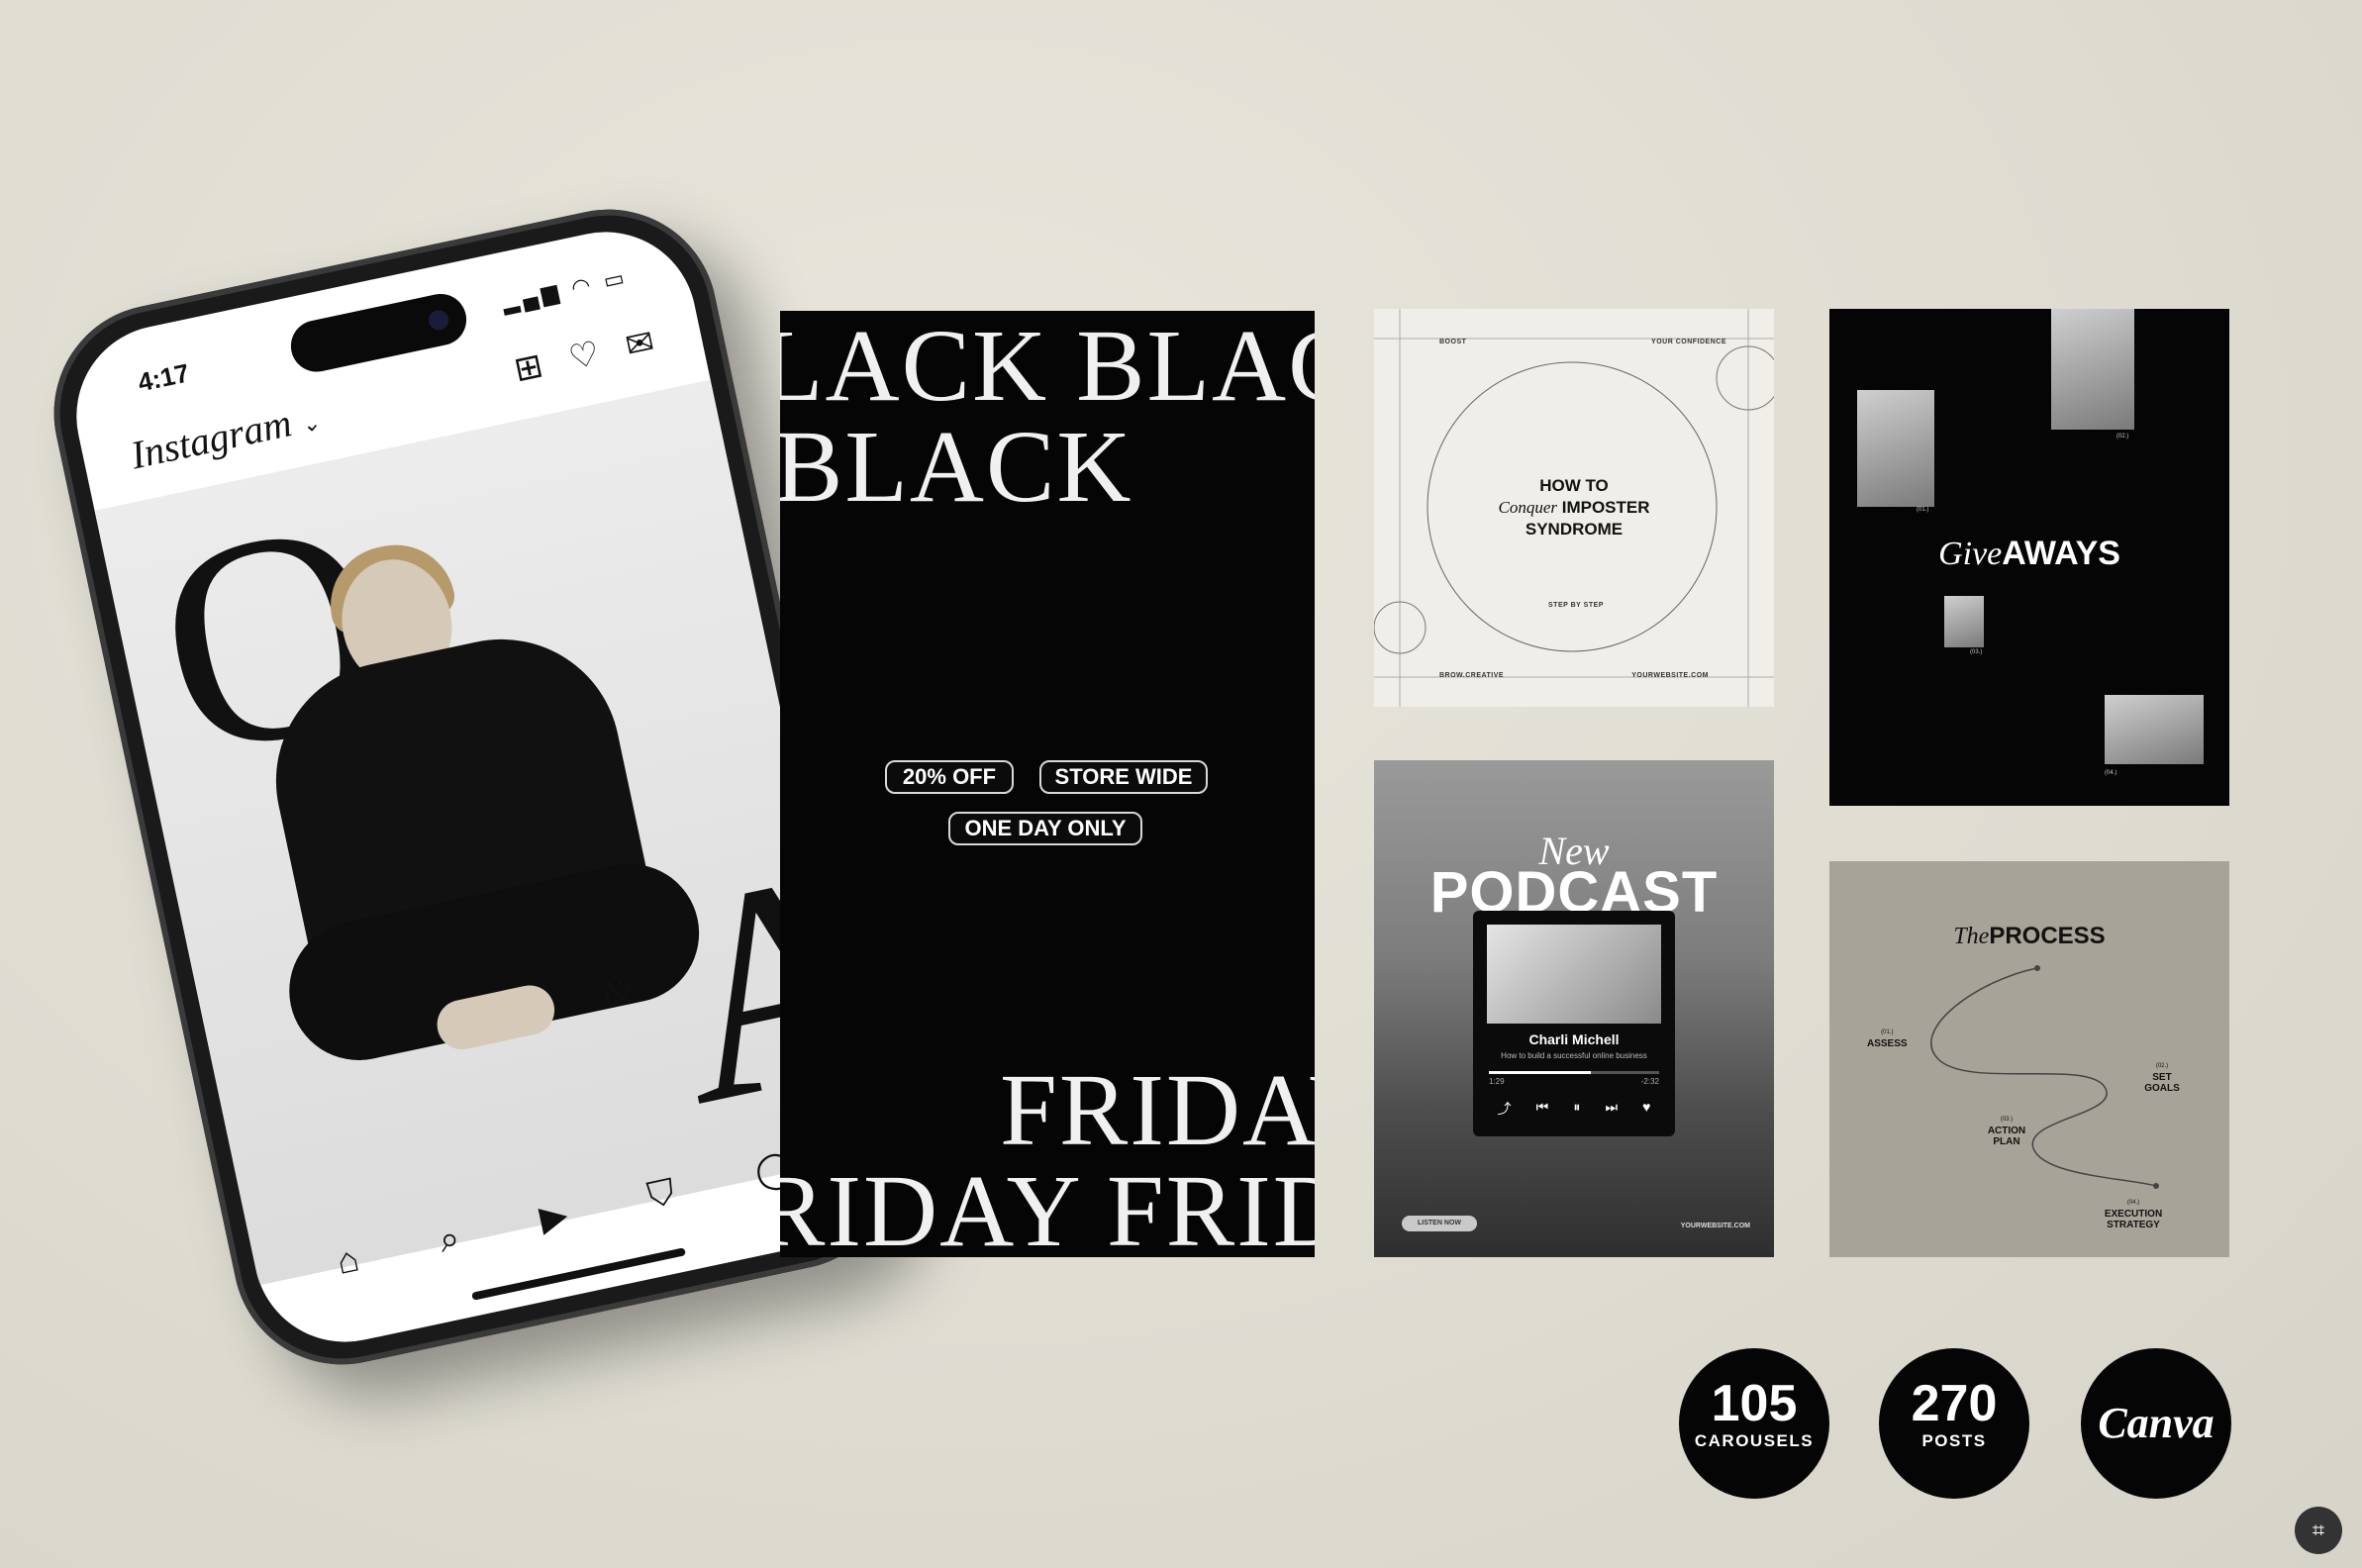 The image size is (2362, 1568). I want to click on previous-icon: ⏮, so click(1542, 1109).